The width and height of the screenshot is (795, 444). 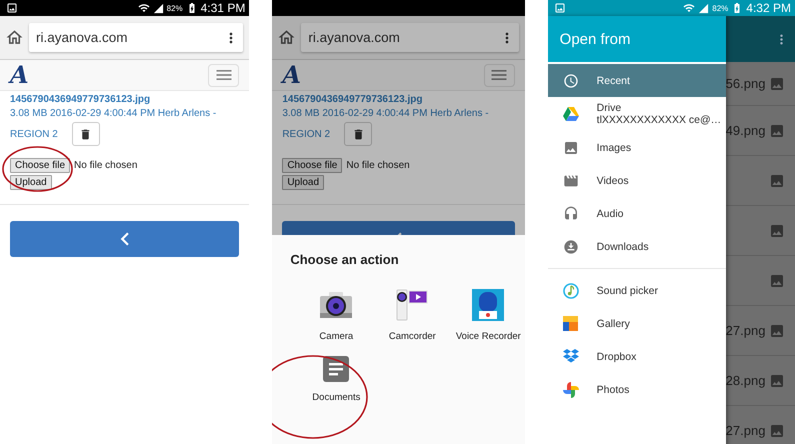 What do you see at coordinates (637, 80) in the screenshot?
I see `drawer-item: Recent` at bounding box center [637, 80].